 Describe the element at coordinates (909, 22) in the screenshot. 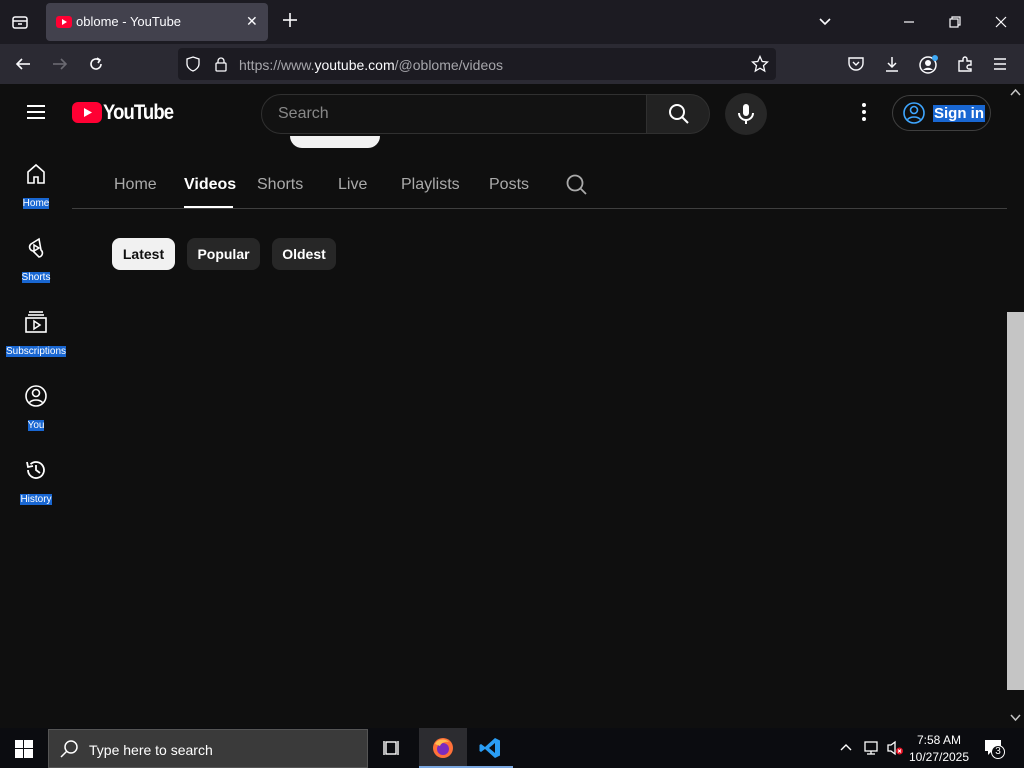

I see `minimize-window-button` at that location.